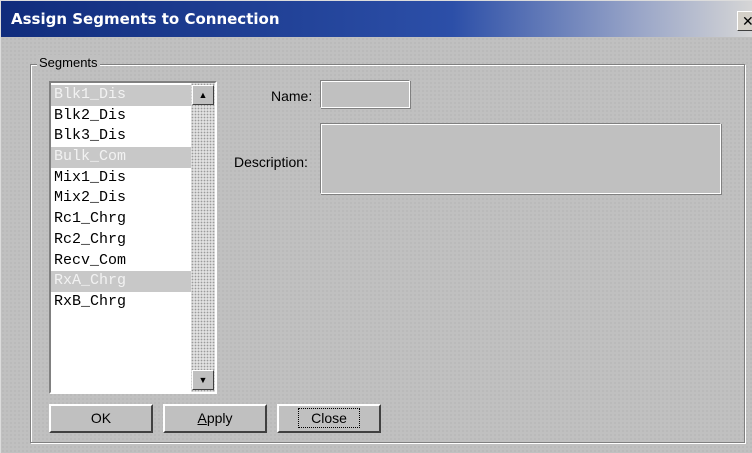 The width and height of the screenshot is (752, 453). Describe the element at coordinates (121, 302) in the screenshot. I see `list-item: RxB_Chrg` at that location.